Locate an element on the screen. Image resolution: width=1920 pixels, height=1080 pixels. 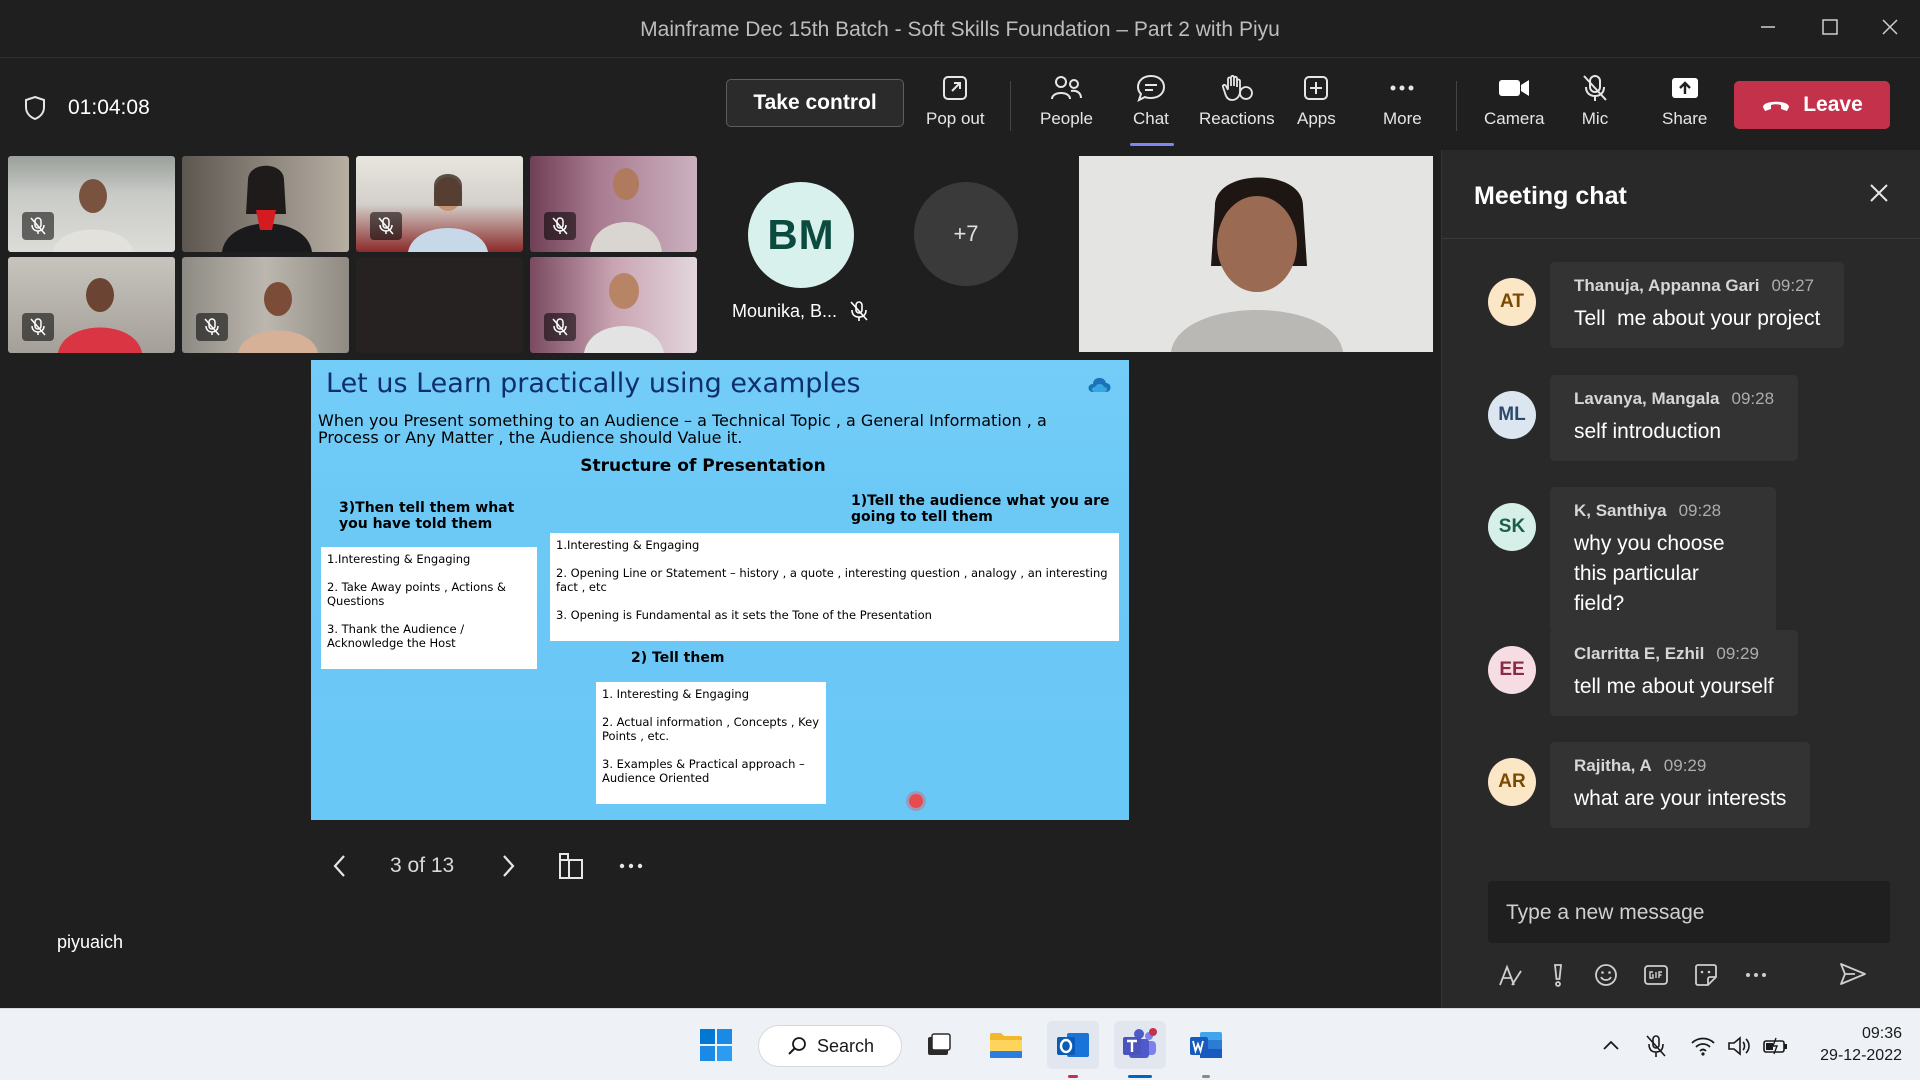
people-label: People is located at coordinates (1066, 118).